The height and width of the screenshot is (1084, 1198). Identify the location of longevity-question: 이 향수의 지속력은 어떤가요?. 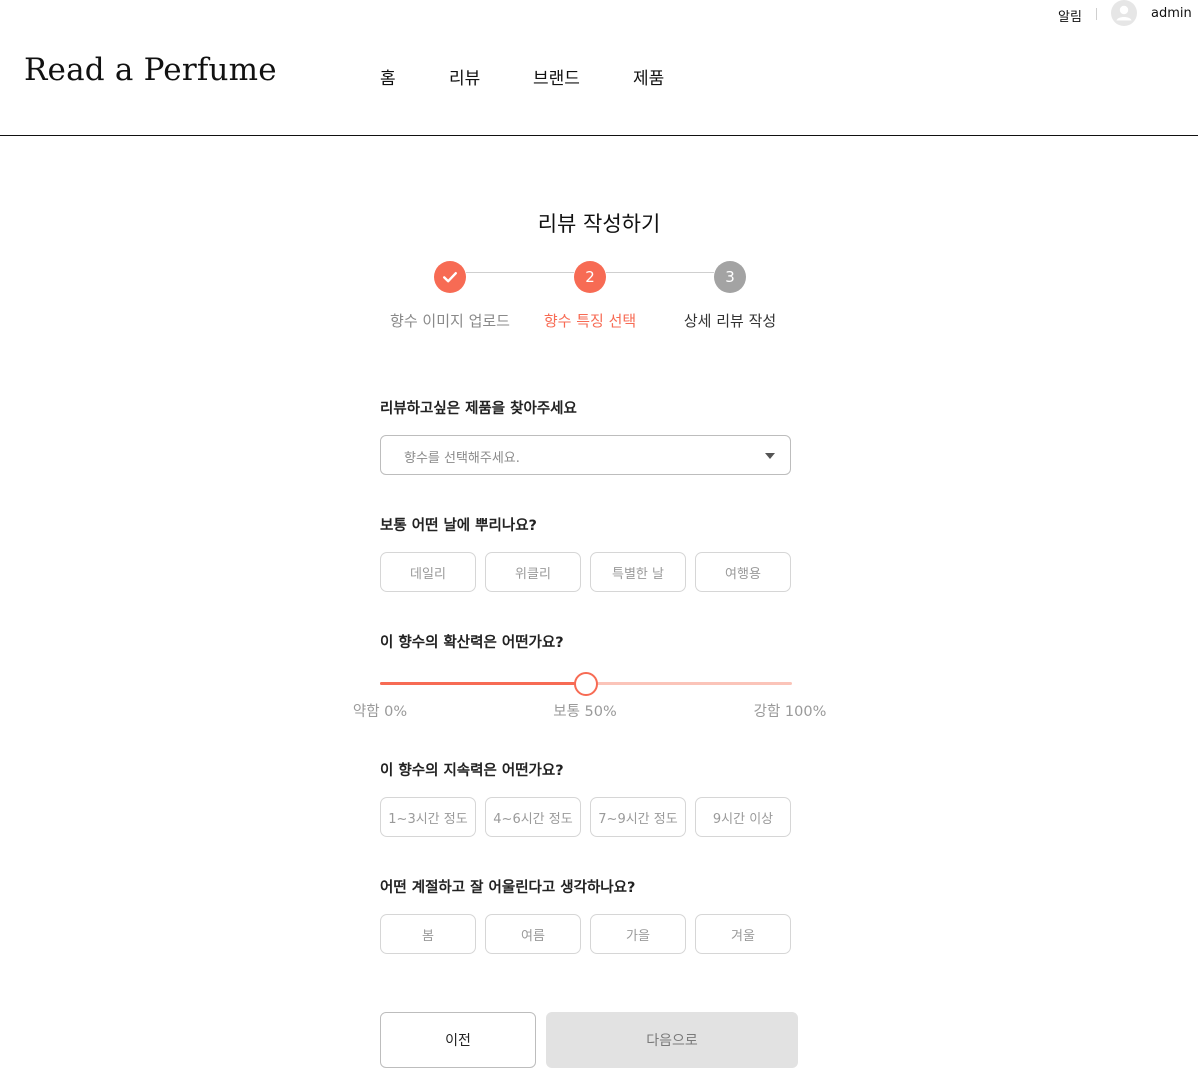
(472, 771).